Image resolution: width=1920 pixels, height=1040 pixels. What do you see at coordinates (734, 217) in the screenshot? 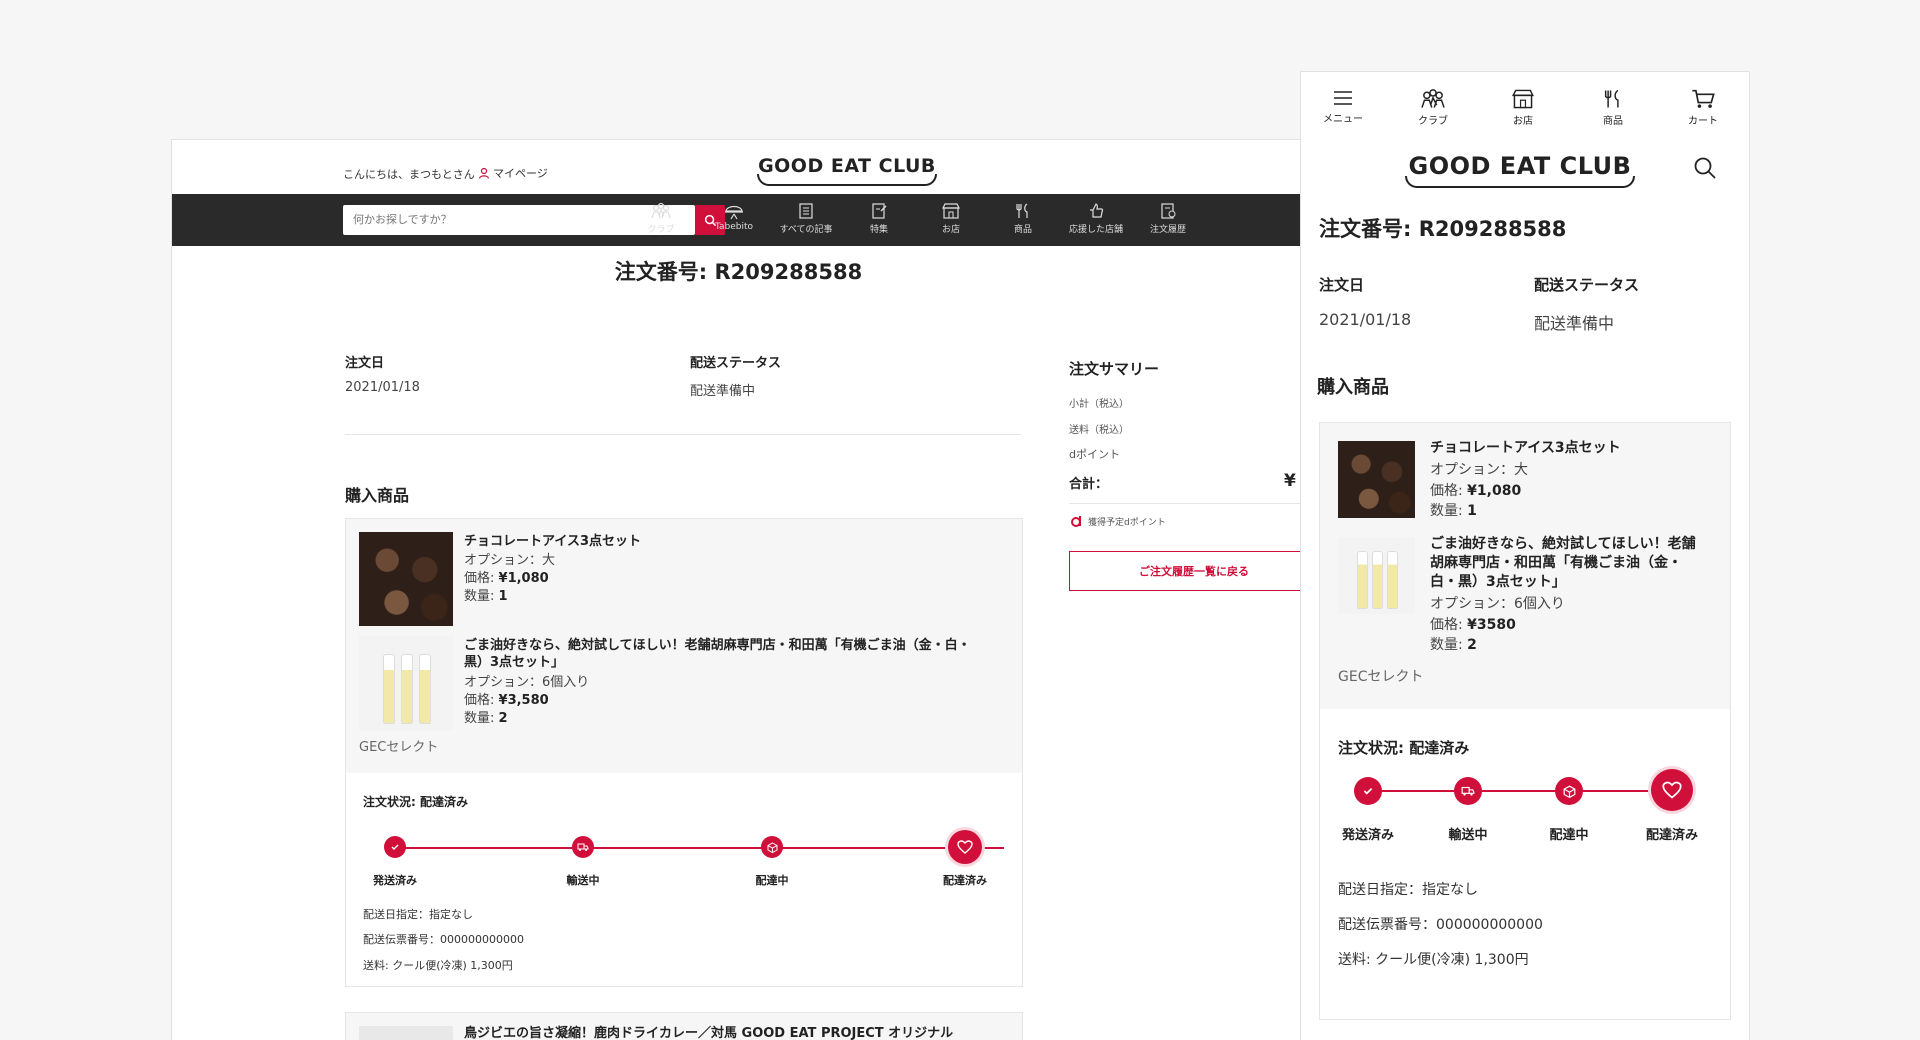
I see `nav-tabebito: Tabebito` at bounding box center [734, 217].